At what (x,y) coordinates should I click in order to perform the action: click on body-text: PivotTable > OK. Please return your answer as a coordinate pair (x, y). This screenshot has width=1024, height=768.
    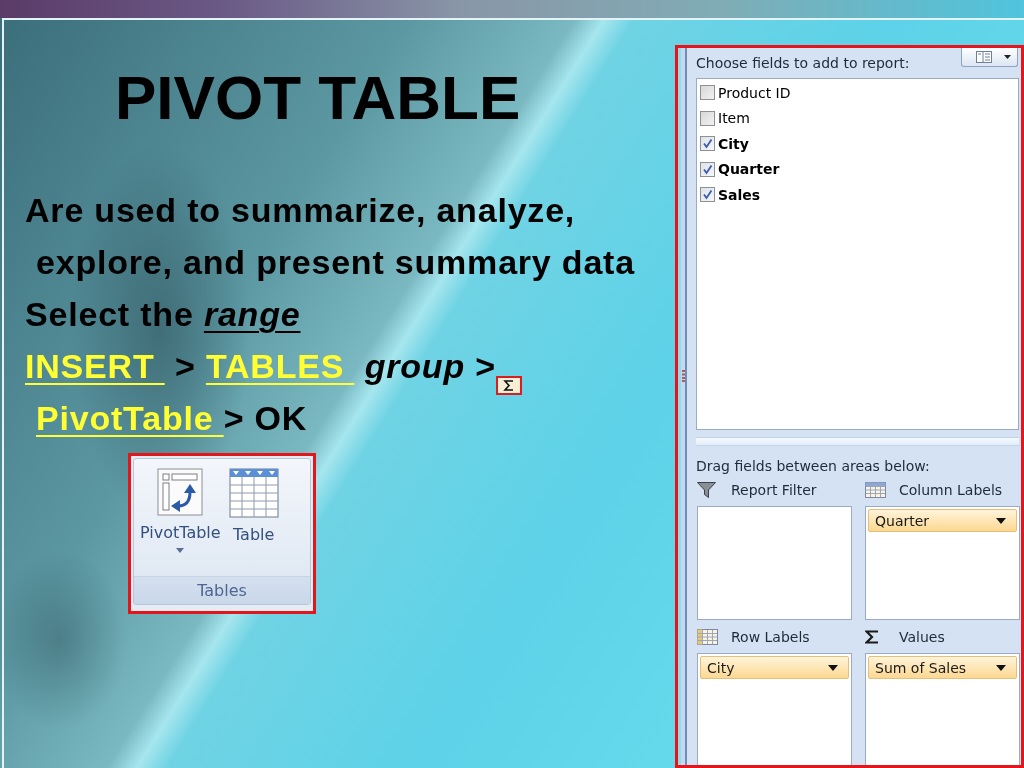
    Looking at the image, I should click on (172, 418).